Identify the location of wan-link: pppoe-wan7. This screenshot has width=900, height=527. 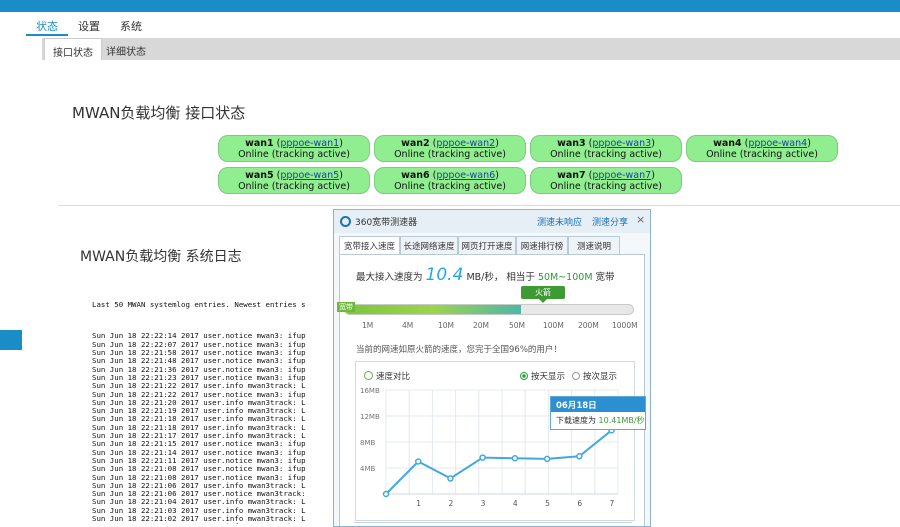
(621, 175).